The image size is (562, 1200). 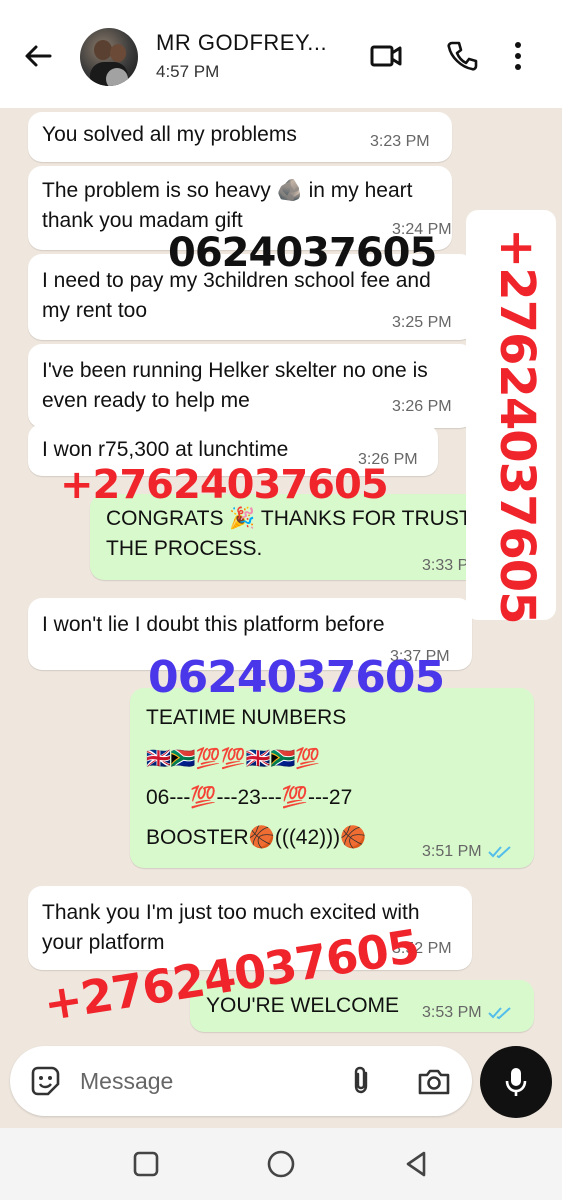 I want to click on nav-back-icon, so click(x=416, y=1164).